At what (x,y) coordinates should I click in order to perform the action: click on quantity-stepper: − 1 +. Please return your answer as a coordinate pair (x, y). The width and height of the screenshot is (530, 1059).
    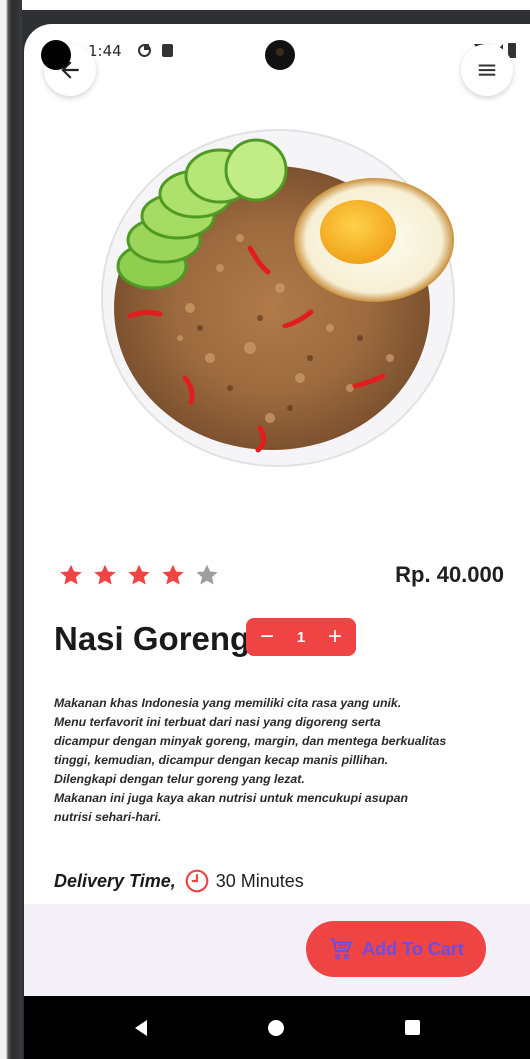
    Looking at the image, I should click on (301, 637).